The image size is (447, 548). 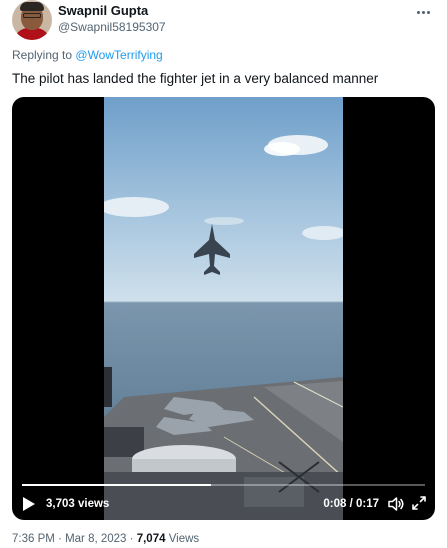 I want to click on author-block: Swapnil Gupta @Swapnil58195307, so click(x=112, y=19).